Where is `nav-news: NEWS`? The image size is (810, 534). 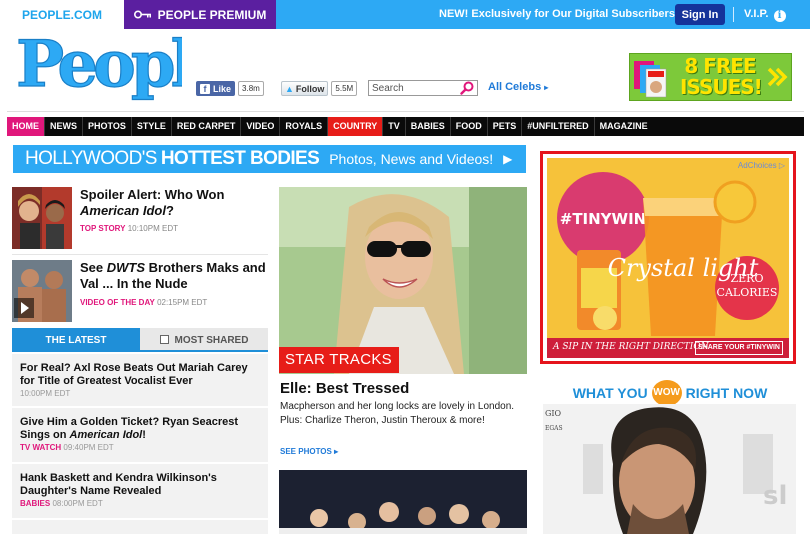 nav-news: NEWS is located at coordinates (64, 126).